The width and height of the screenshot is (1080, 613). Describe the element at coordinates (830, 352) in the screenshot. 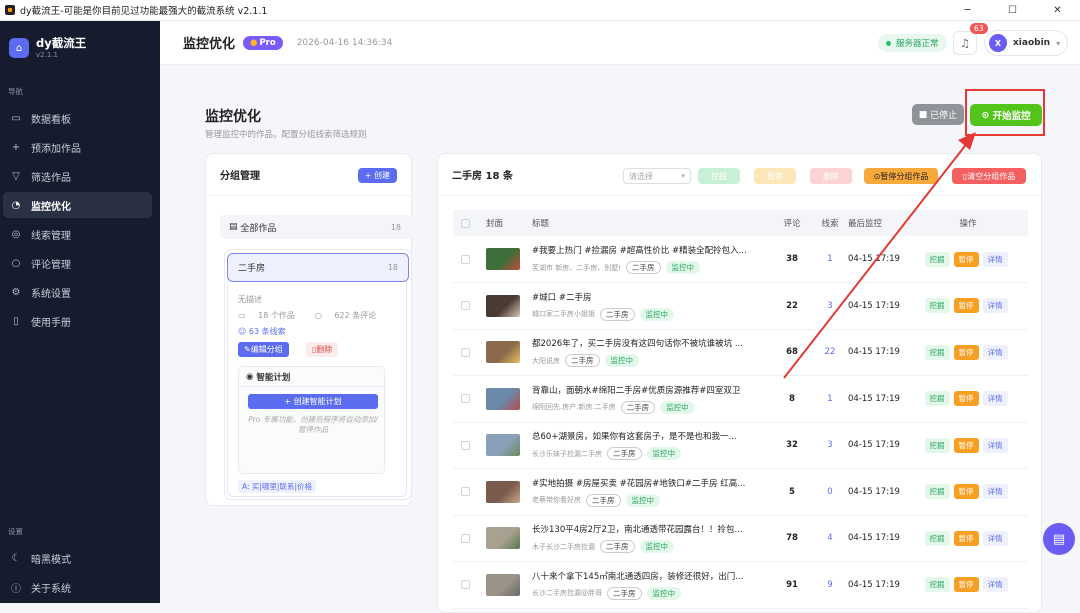

I see `clue-count: 22` at that location.